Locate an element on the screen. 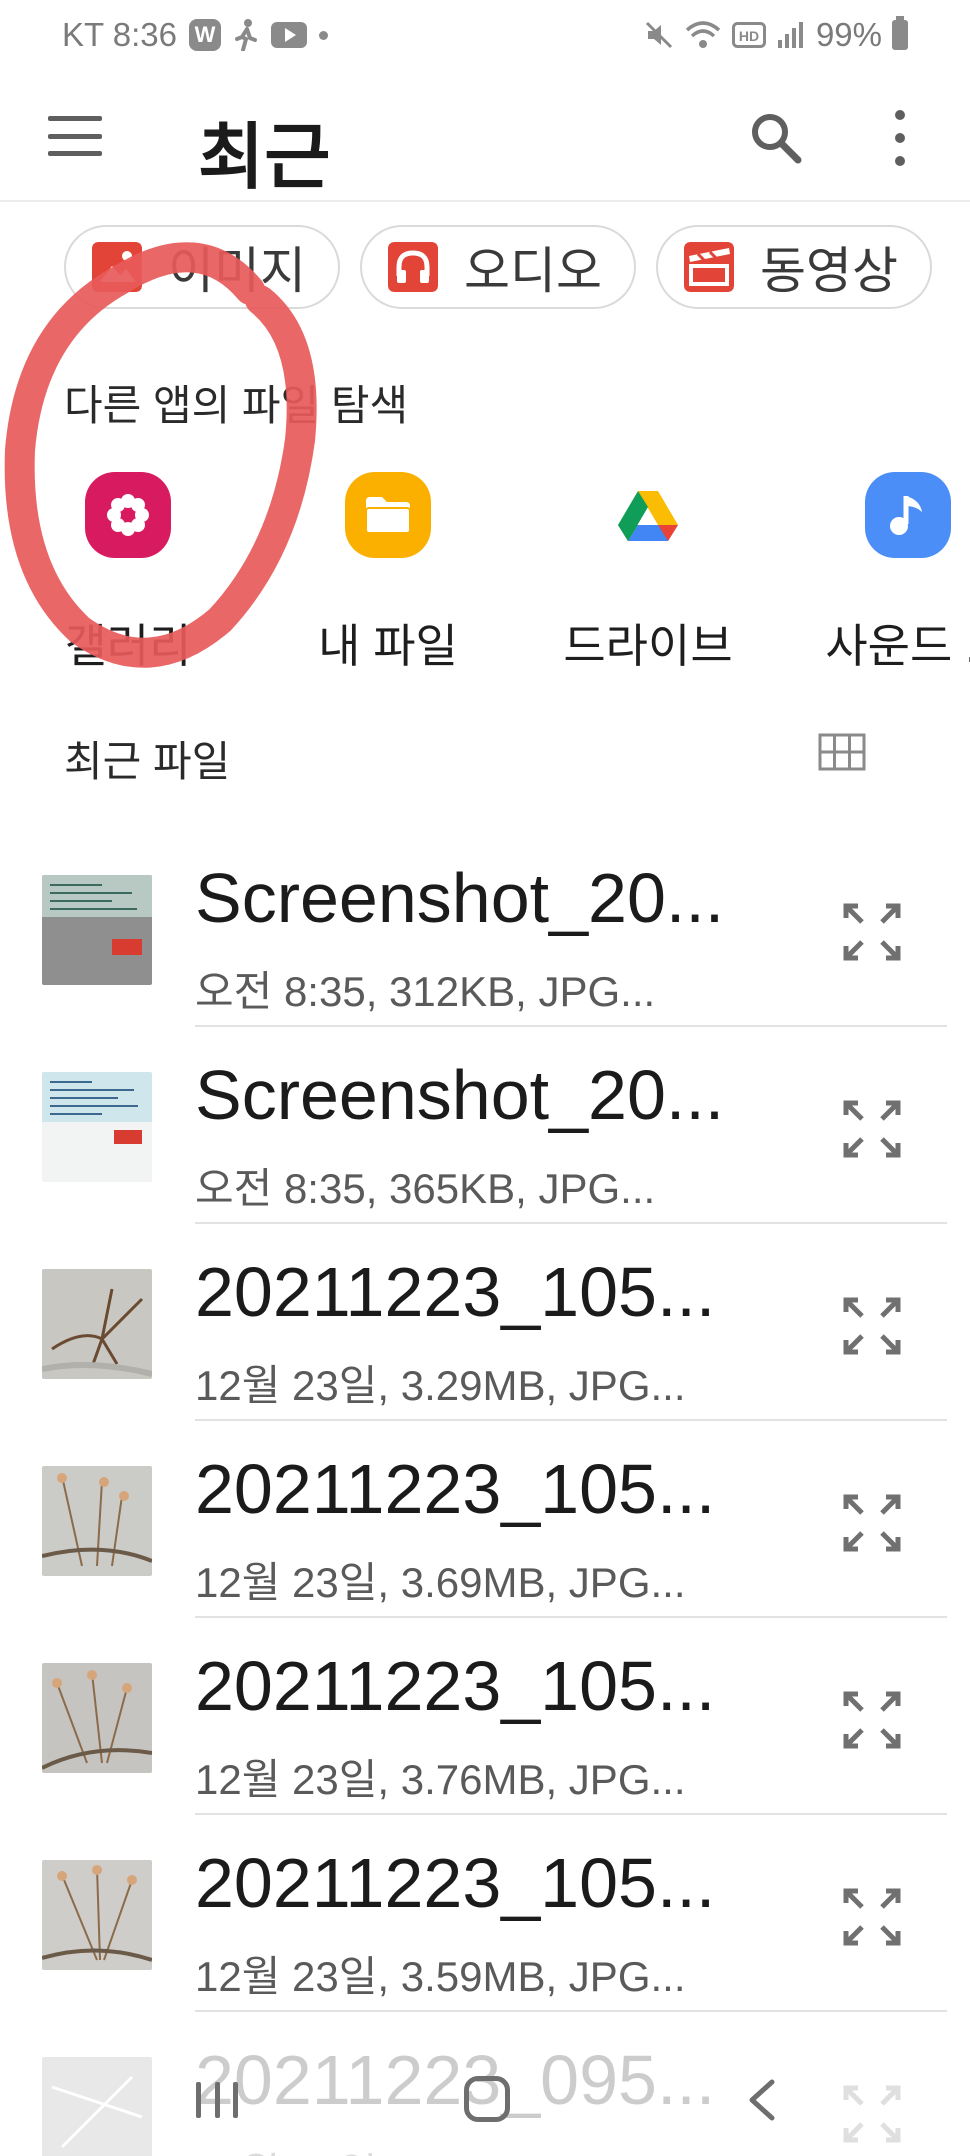 This screenshot has width=970, height=2156. w-app-icon: W is located at coordinates (204, 35).